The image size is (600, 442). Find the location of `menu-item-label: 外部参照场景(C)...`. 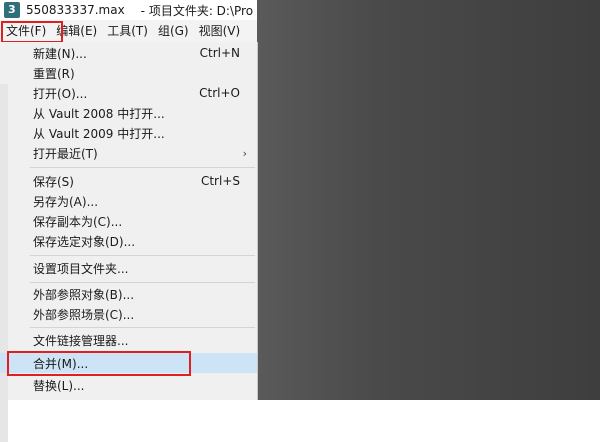

menu-item-label: 外部参照场景(C)... is located at coordinates (84, 314).